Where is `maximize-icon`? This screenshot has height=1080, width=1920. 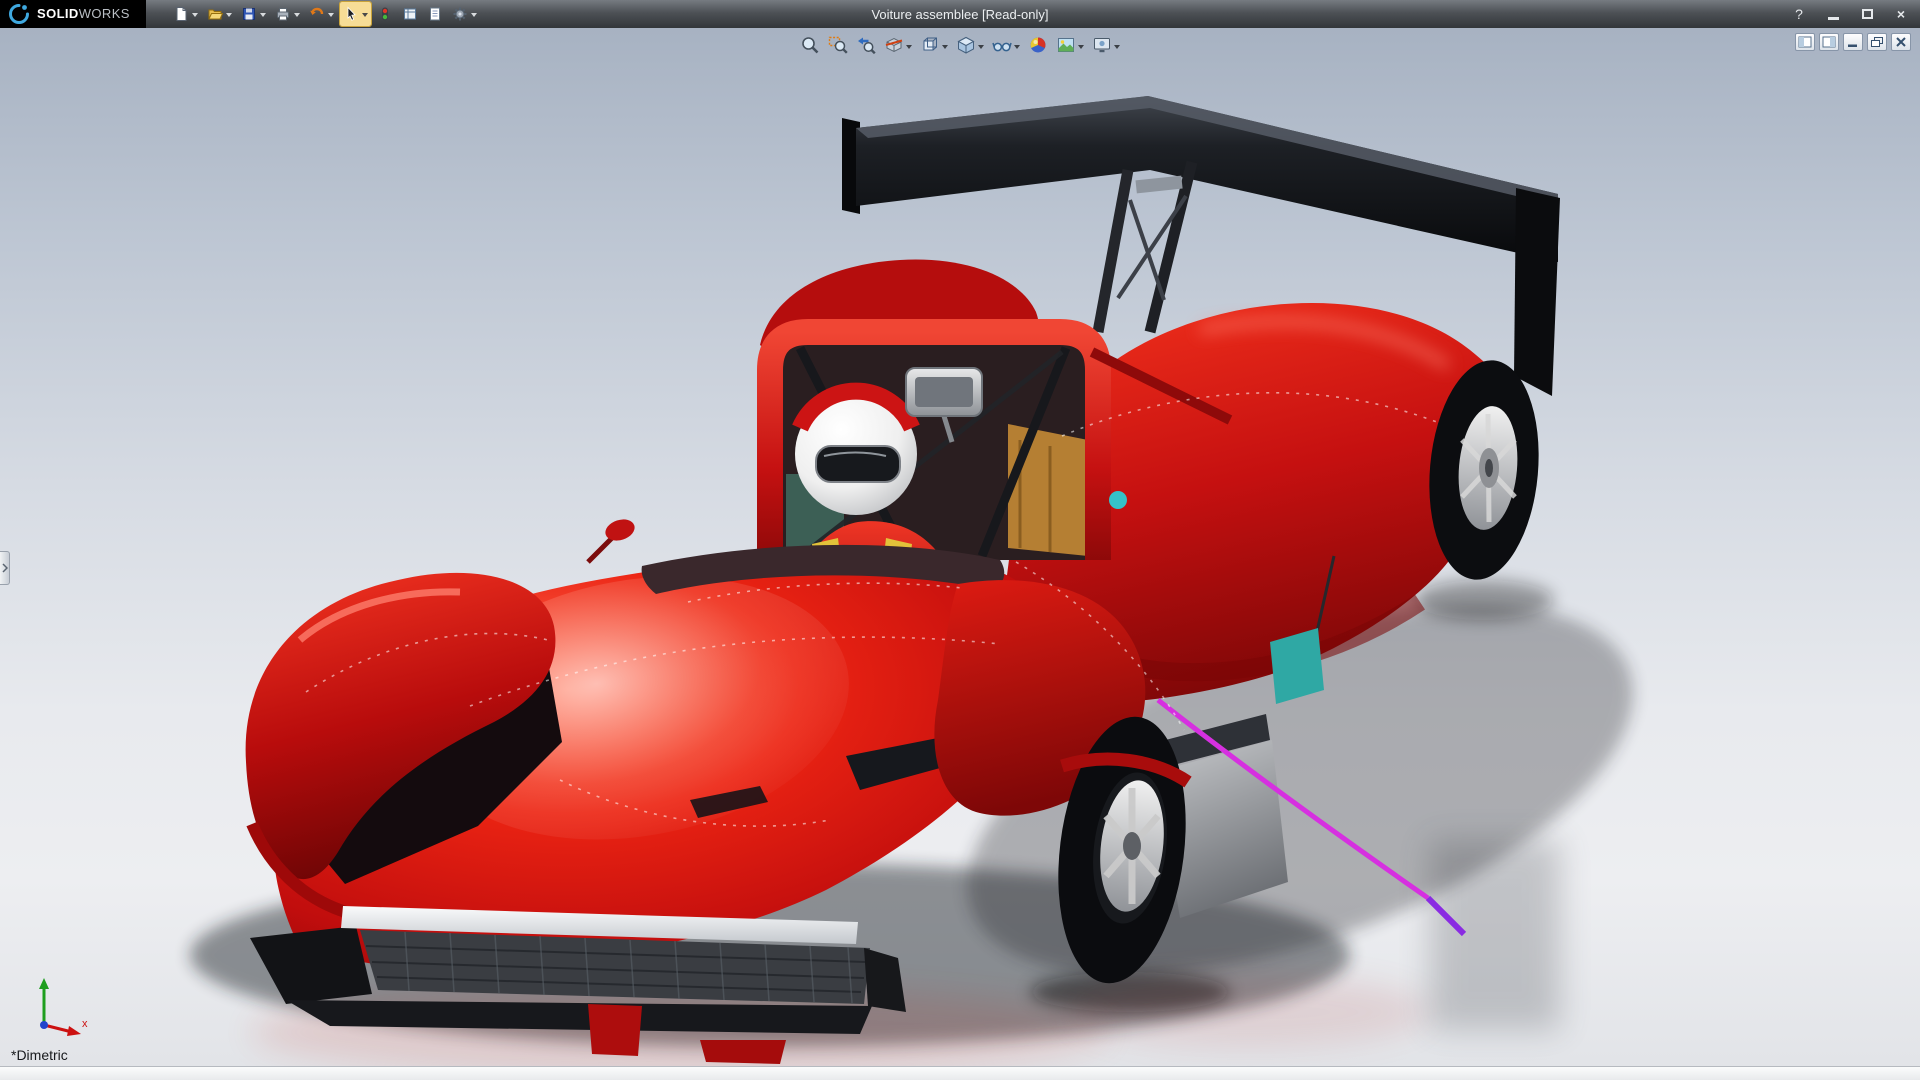 maximize-icon is located at coordinates (1867, 14).